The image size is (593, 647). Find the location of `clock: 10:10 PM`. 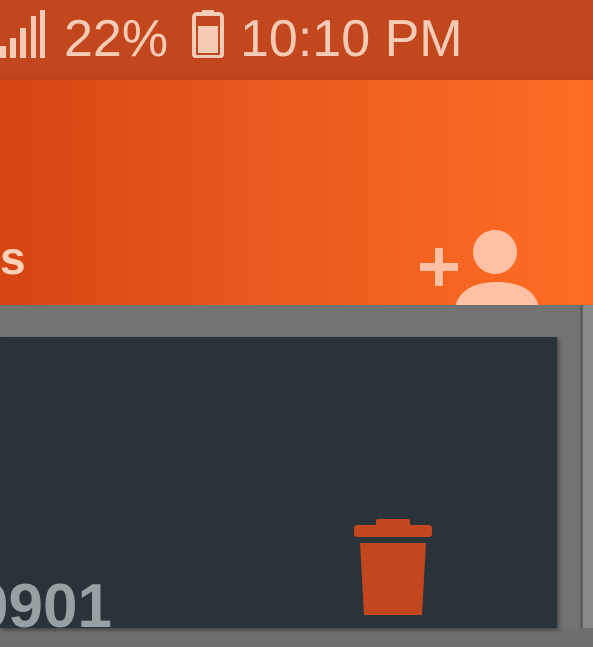

clock: 10:10 PM is located at coordinates (351, 39).